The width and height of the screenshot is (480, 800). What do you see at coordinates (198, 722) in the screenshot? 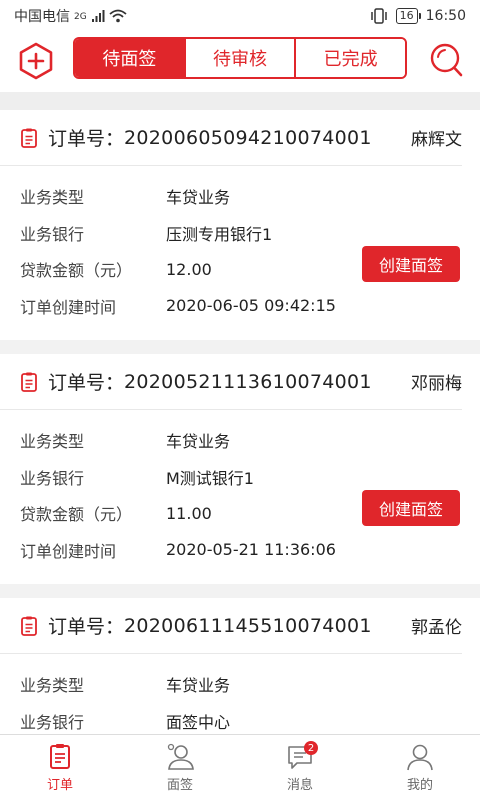
I see `bank-value: 面签中心` at bounding box center [198, 722].